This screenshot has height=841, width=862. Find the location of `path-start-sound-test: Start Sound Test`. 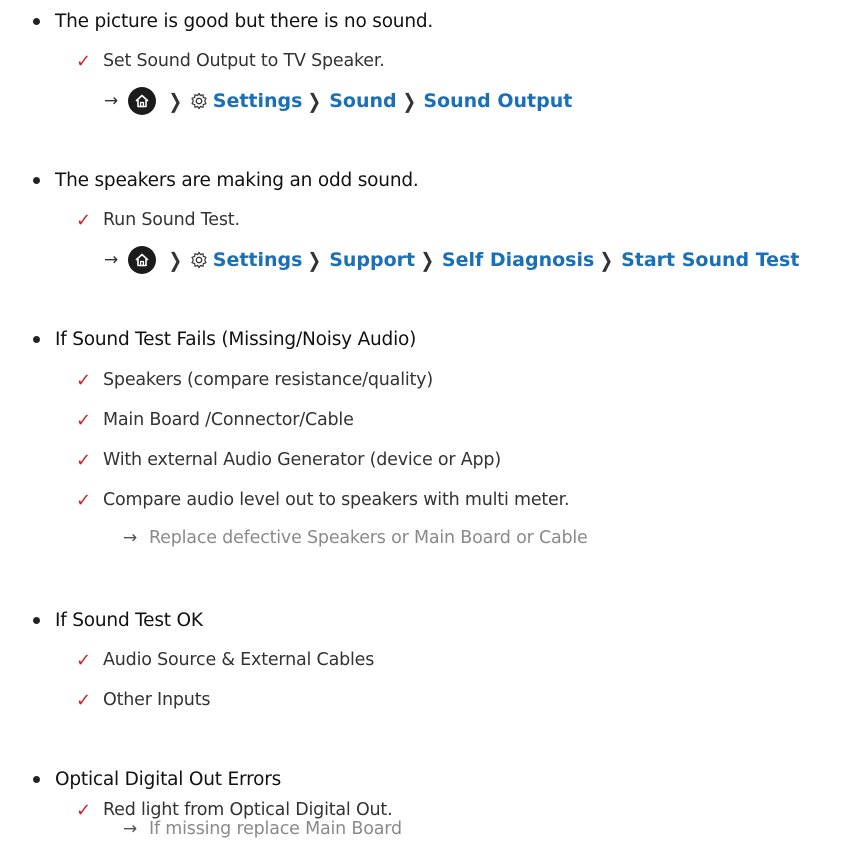

path-start-sound-test: Start Sound Test is located at coordinates (710, 260).